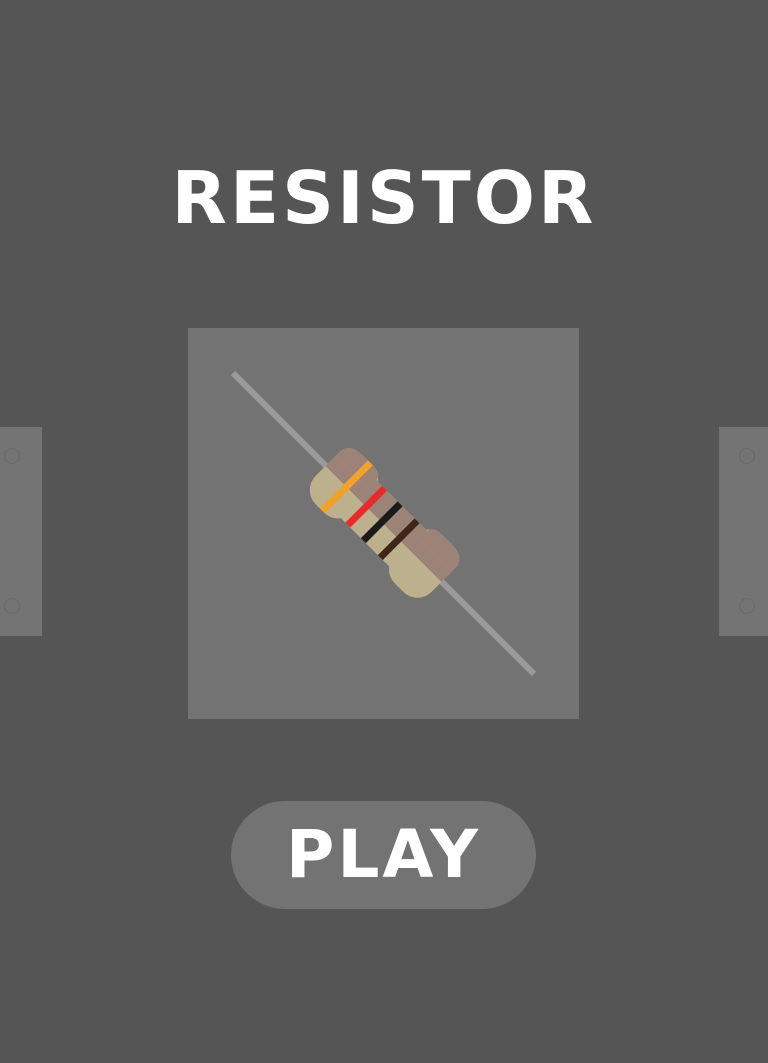  I want to click on left-tab-top-dot, so click(12, 456).